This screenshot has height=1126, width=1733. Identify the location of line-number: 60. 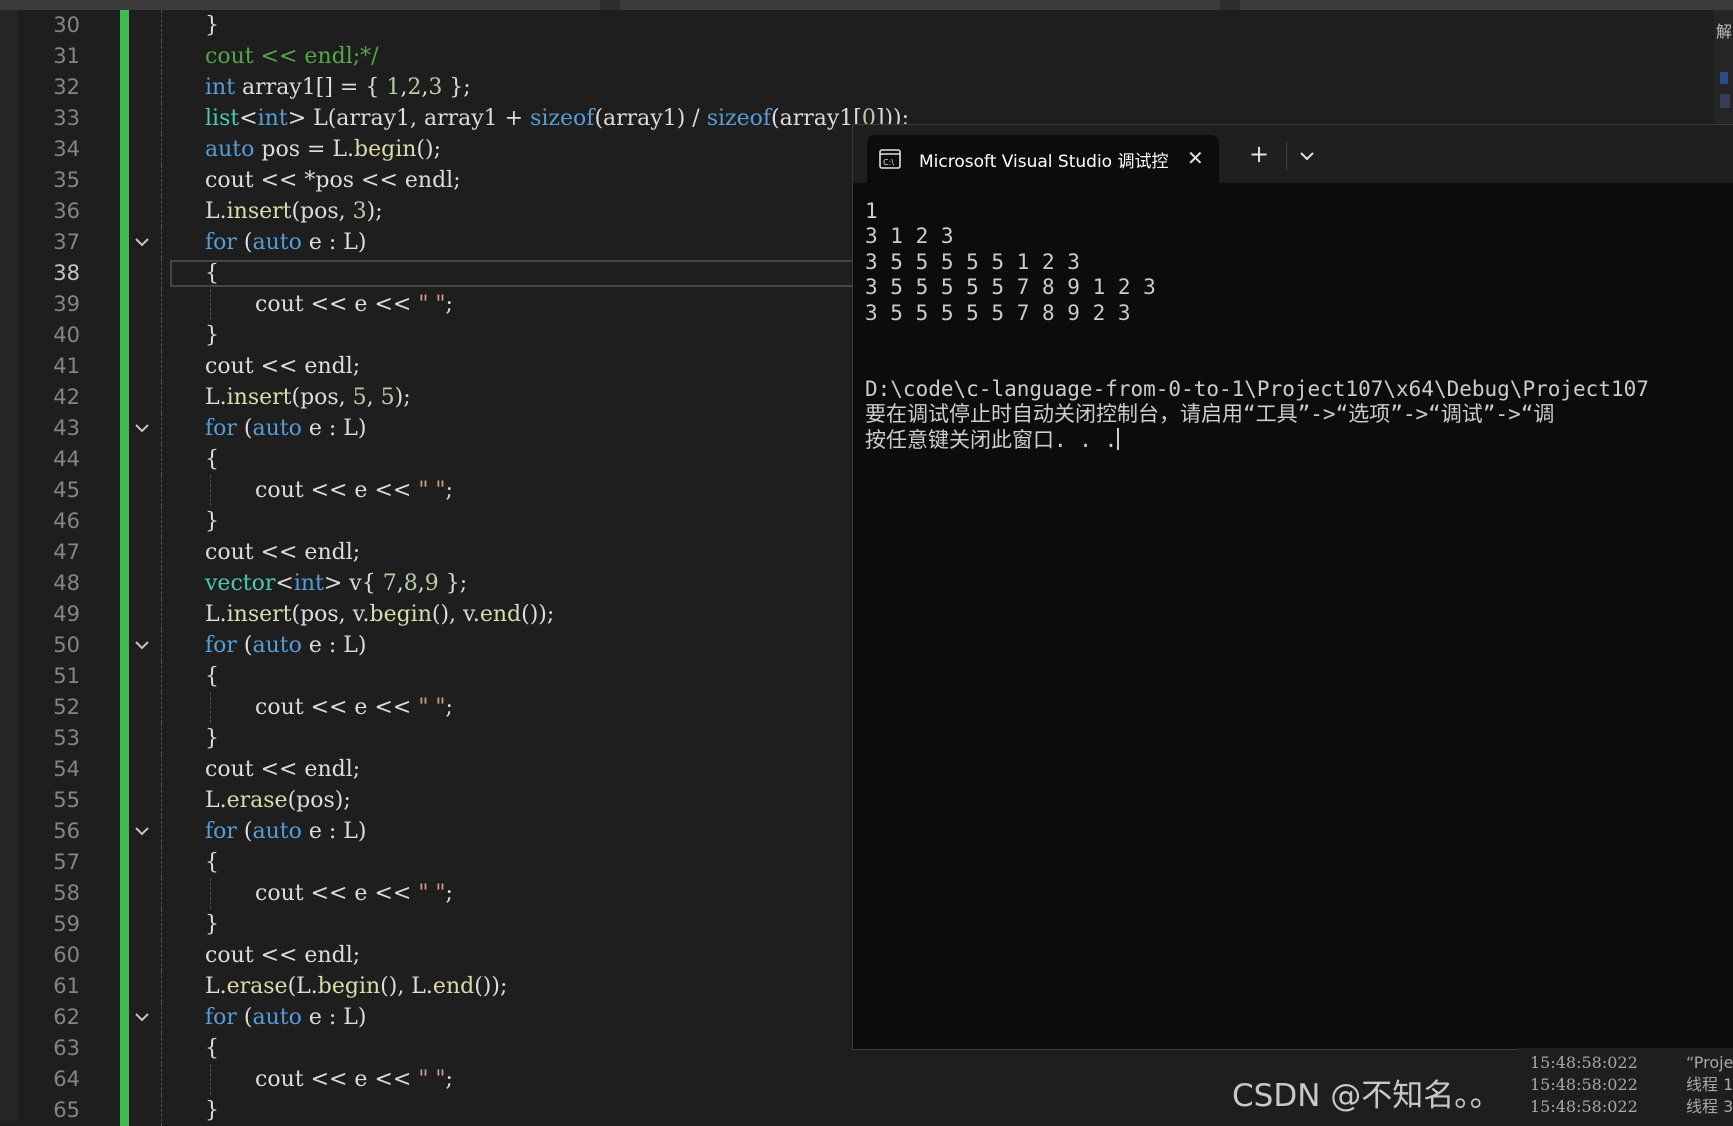
(66, 955).